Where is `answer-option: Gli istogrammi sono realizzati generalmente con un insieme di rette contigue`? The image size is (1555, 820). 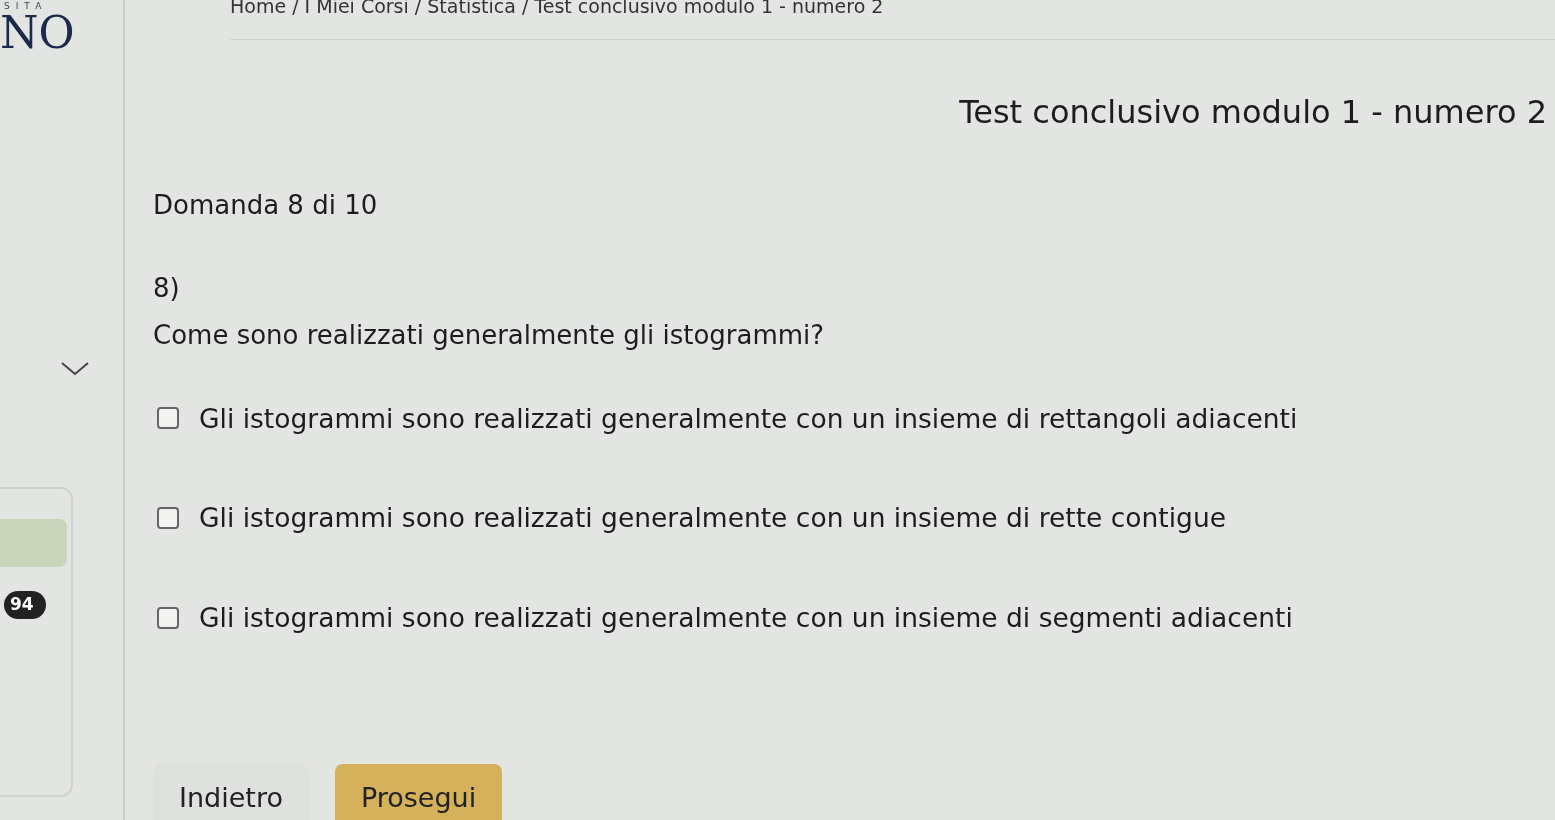
answer-option: Gli istogrammi sono realizzati generalmente con un insieme di rette contigue is located at coordinates (713, 518).